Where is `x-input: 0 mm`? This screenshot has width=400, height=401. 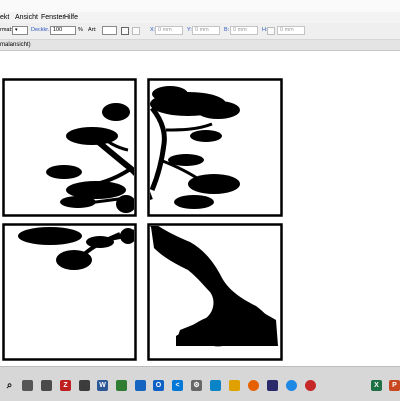
x-input: 0 mm is located at coordinates (169, 30).